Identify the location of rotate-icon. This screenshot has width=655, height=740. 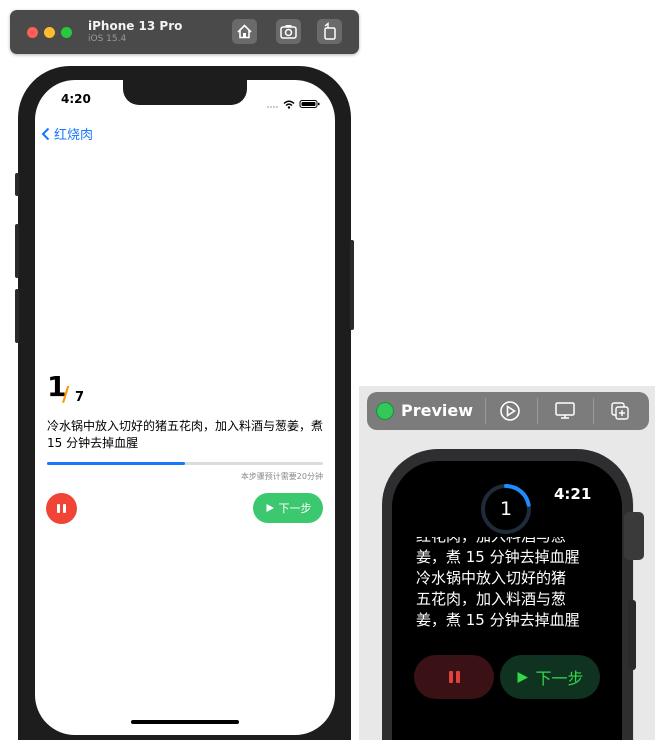
(330, 31).